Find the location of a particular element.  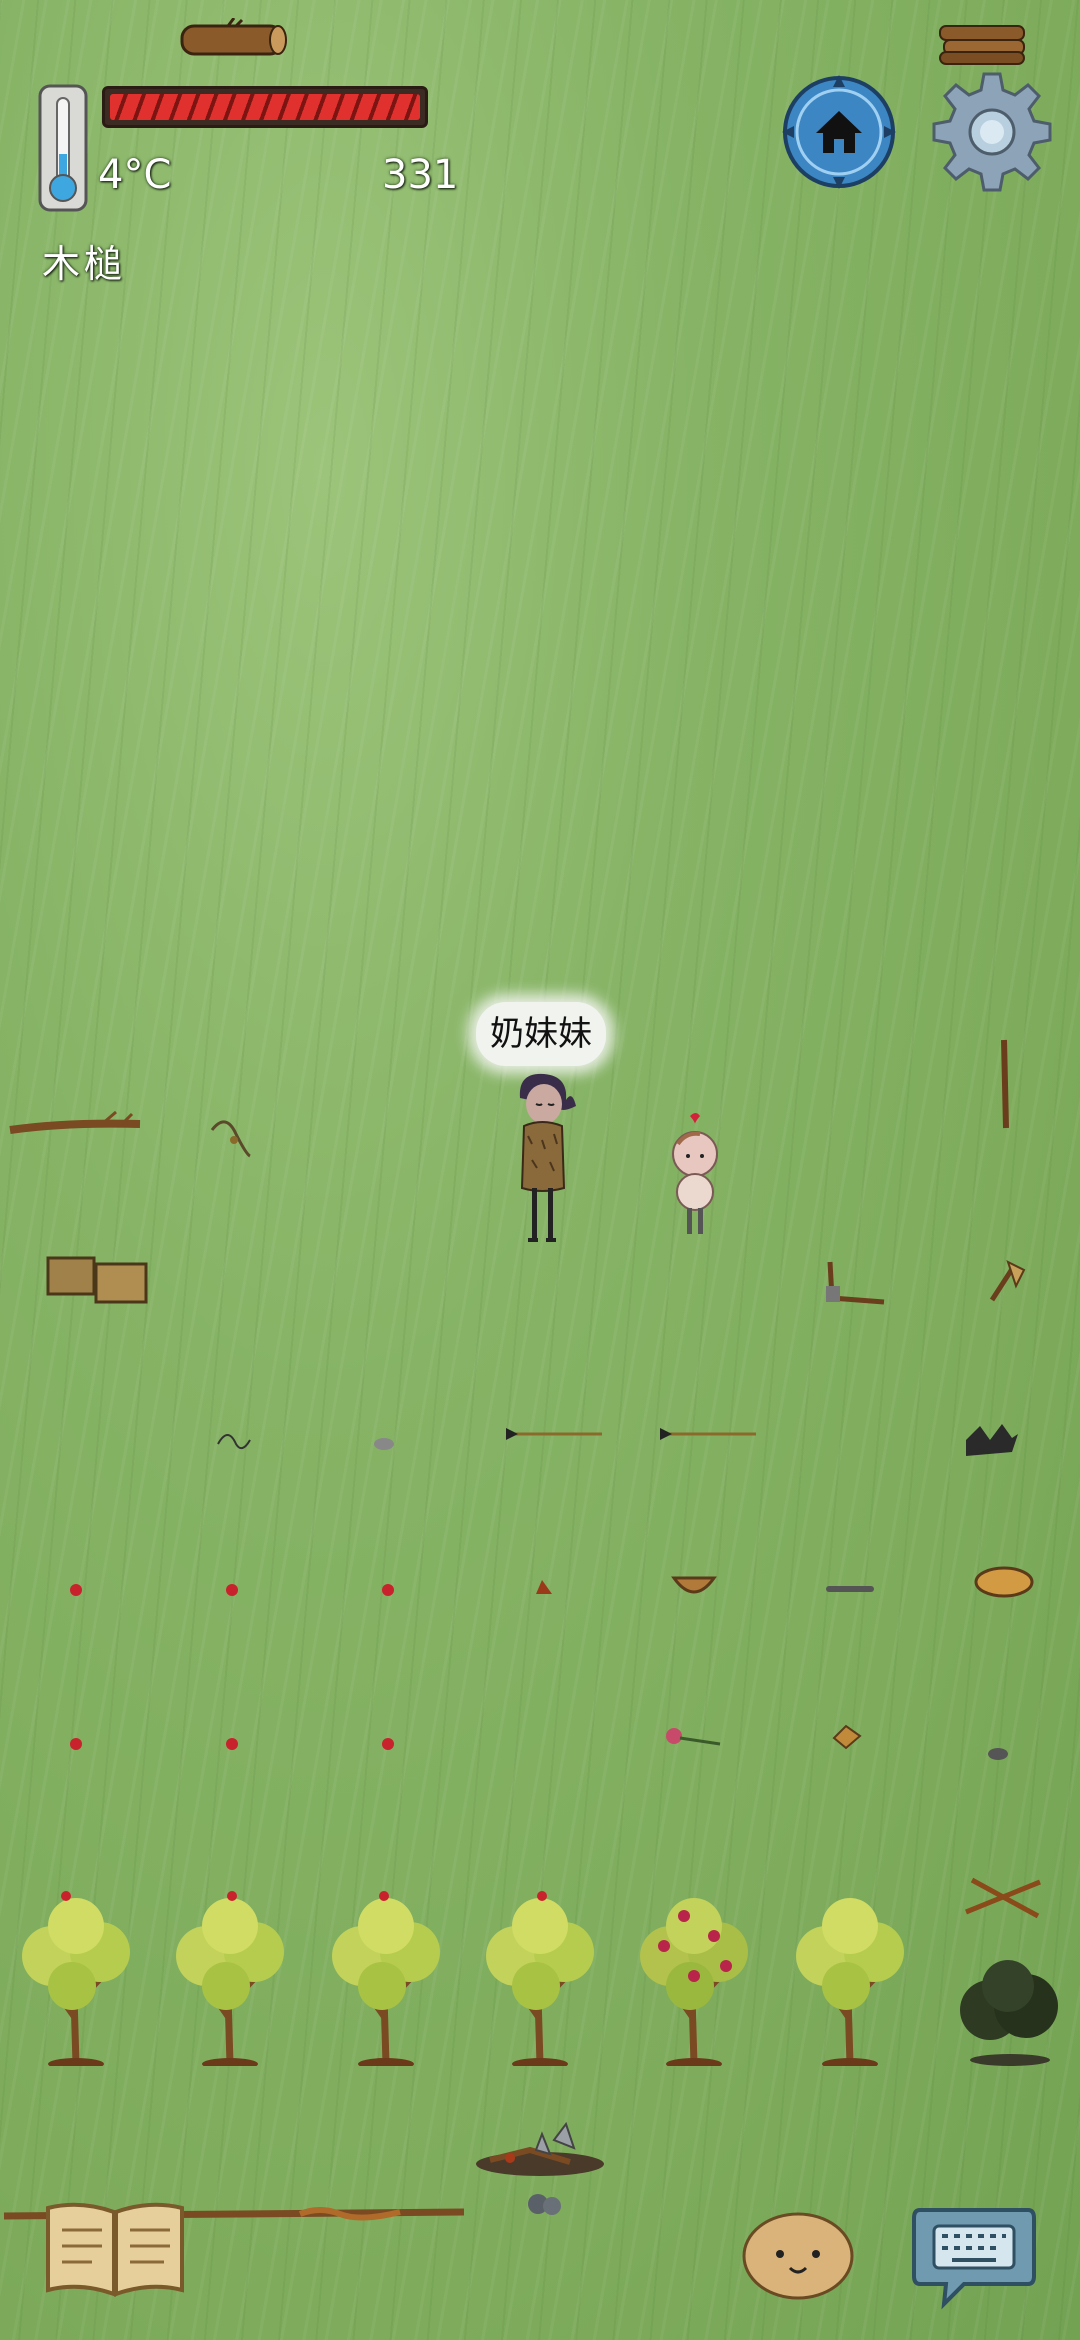

firewood-pile-icon is located at coordinates (982, 45).